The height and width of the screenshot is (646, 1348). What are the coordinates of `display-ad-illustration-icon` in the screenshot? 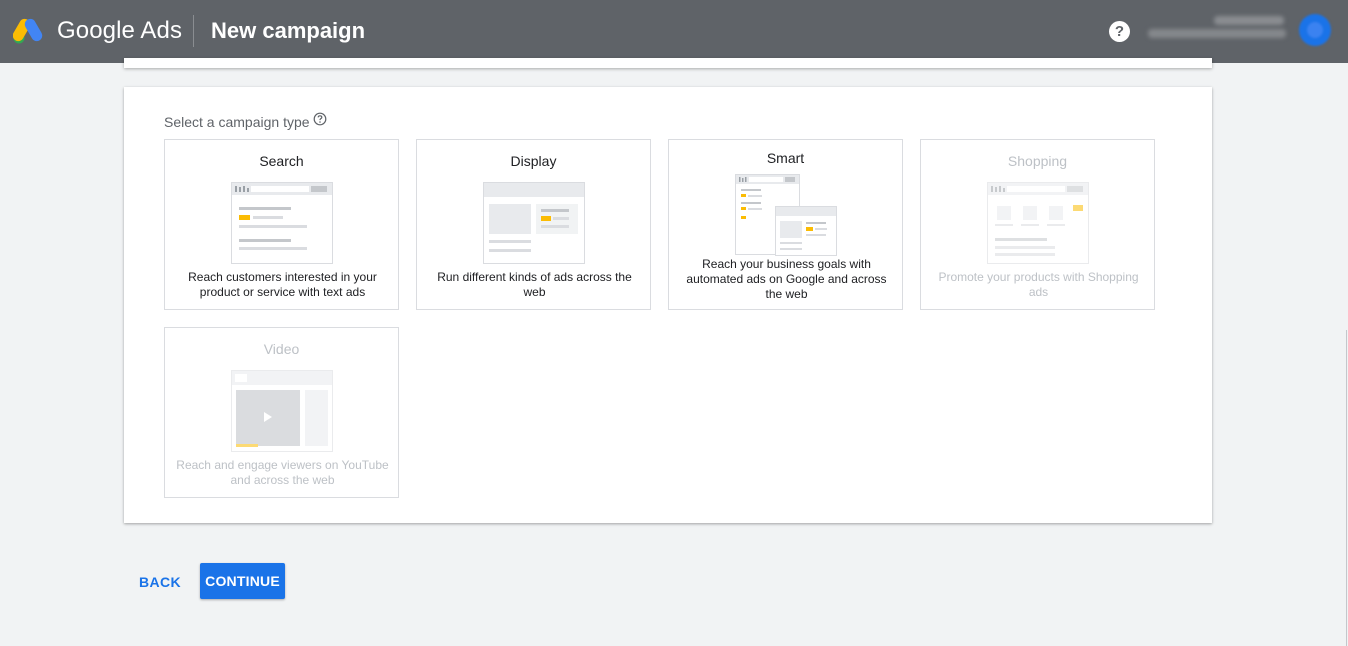 It's located at (534, 223).